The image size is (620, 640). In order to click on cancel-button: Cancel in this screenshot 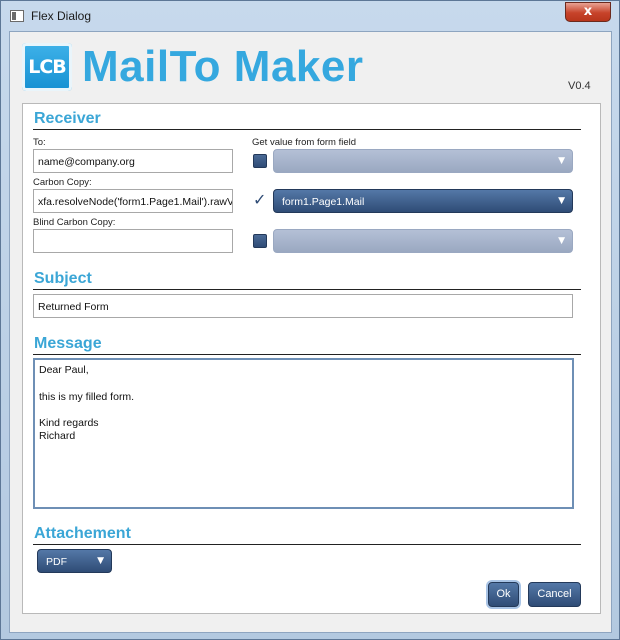, I will do `click(554, 594)`.